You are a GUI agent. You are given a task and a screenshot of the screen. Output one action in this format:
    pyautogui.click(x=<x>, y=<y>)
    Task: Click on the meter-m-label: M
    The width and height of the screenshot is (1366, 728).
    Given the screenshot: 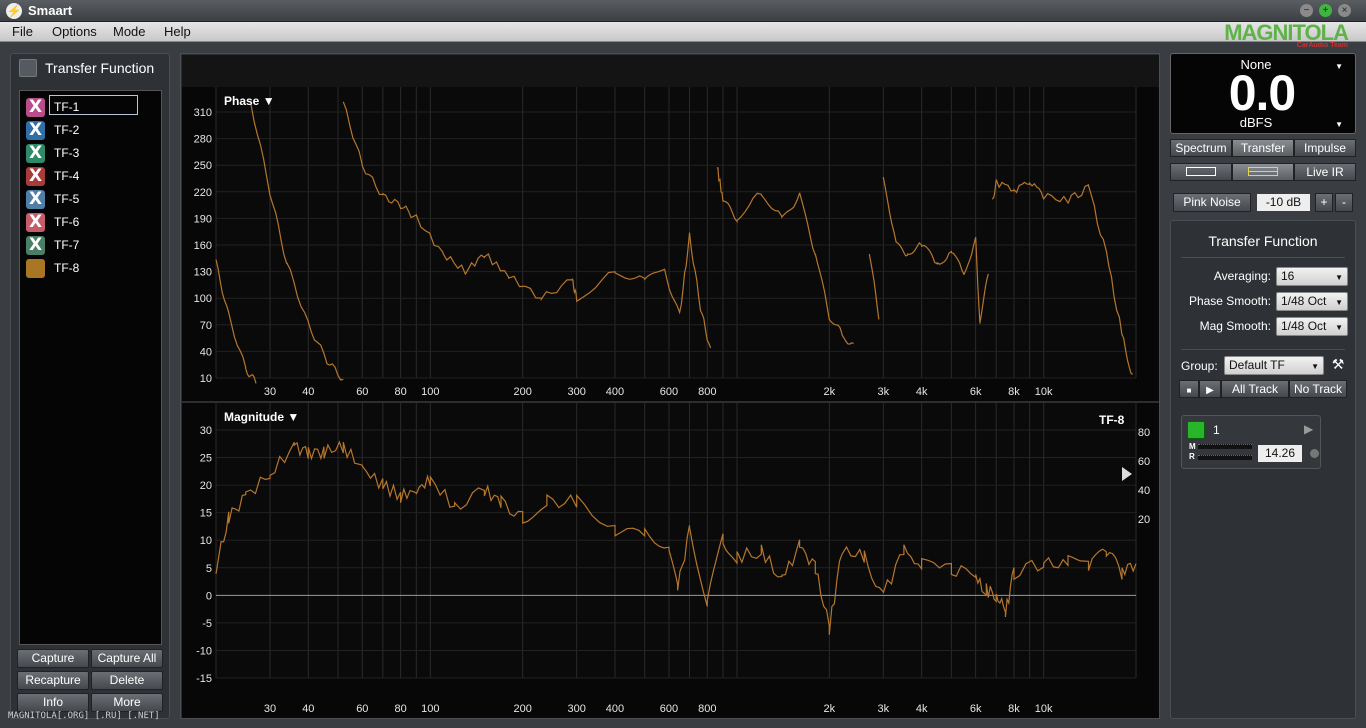 What is the action you would take?
    pyautogui.click(x=1192, y=446)
    